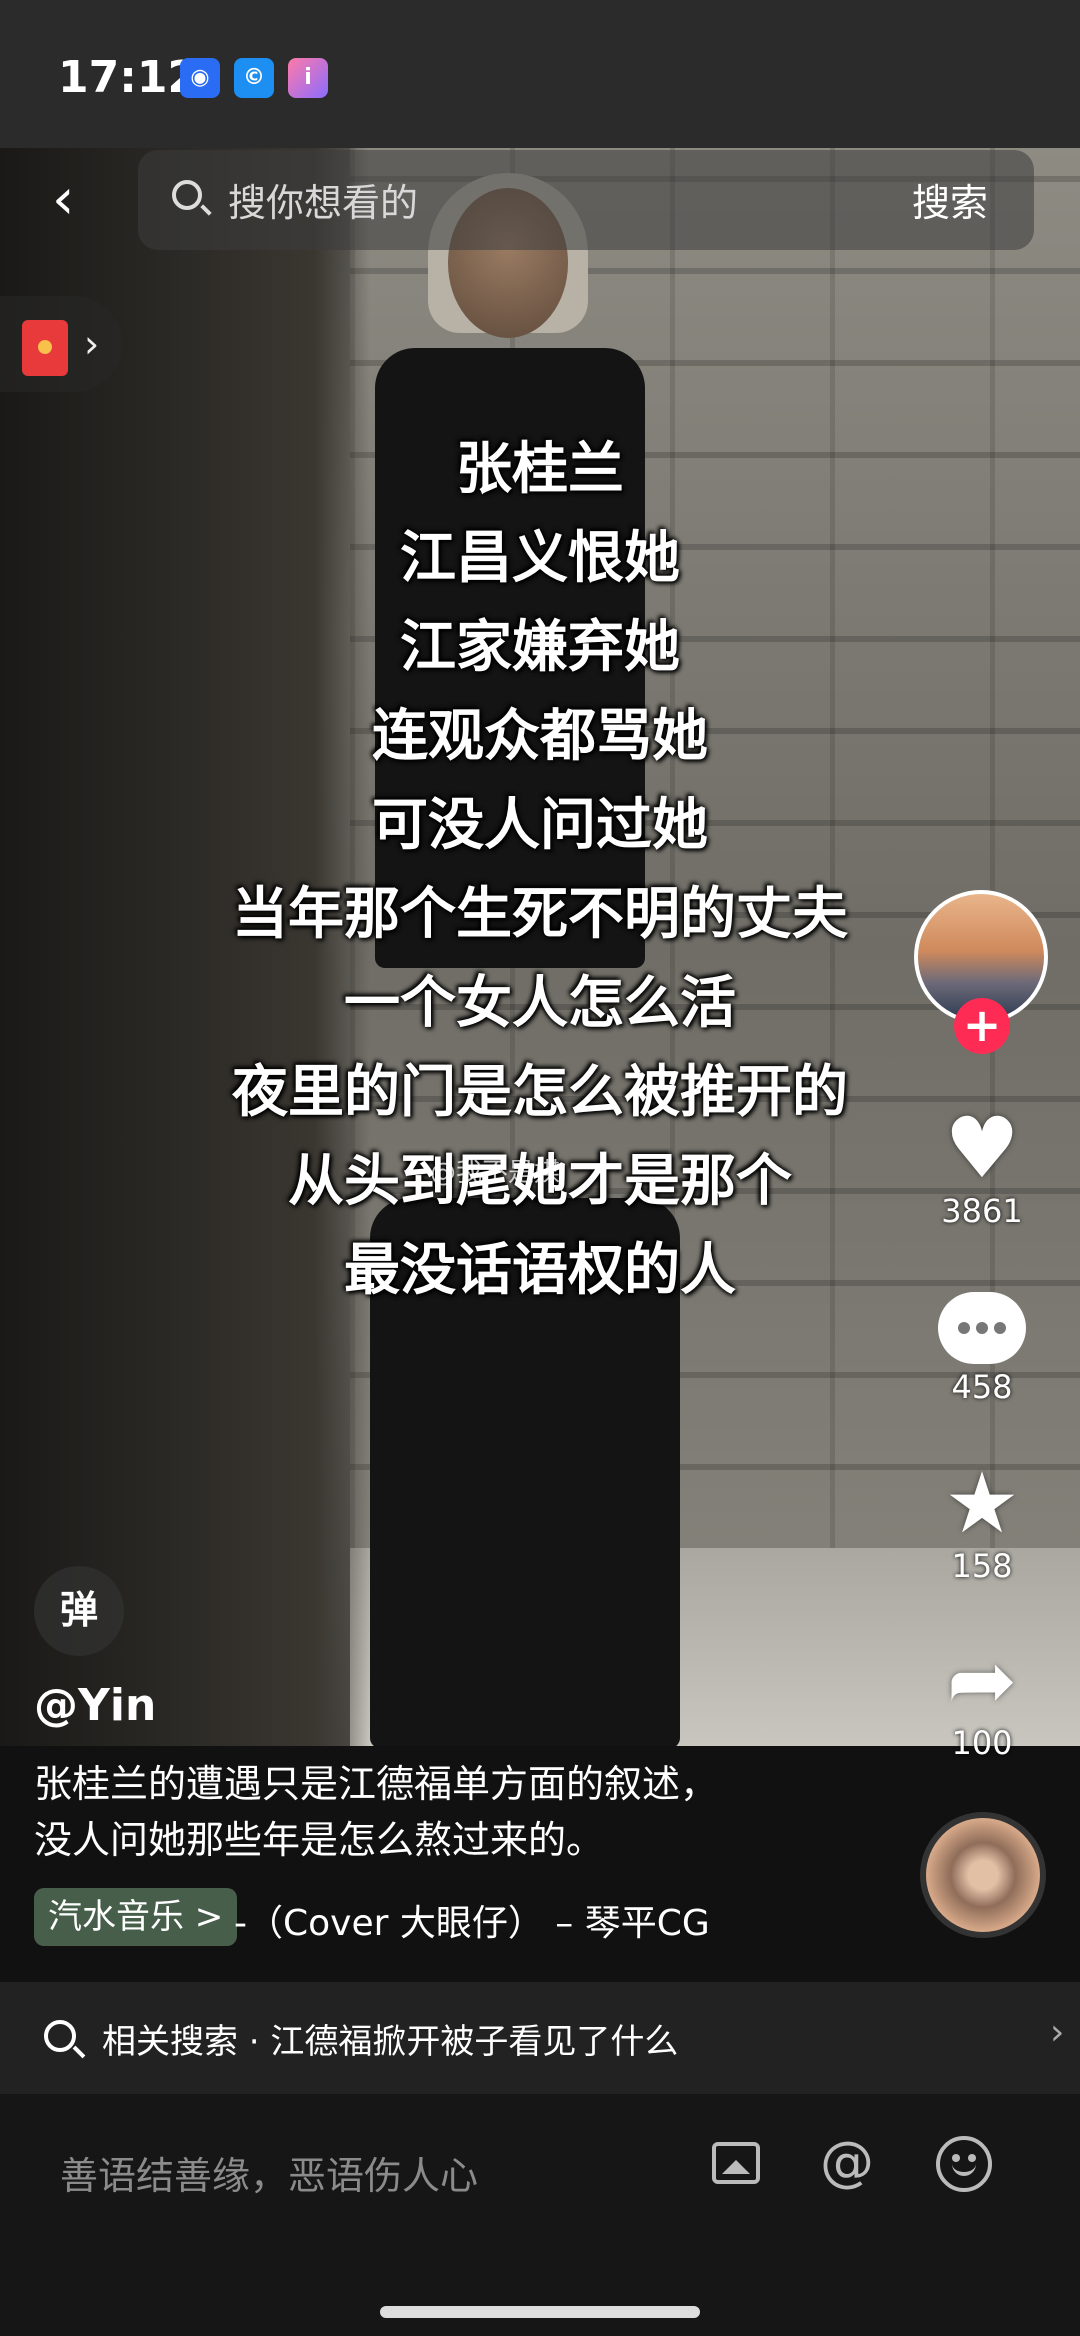 This screenshot has height=2336, width=1080. Describe the element at coordinates (269, 2172) in the screenshot. I see `comment-input: 善语结善缘，恶语伤人心` at that location.